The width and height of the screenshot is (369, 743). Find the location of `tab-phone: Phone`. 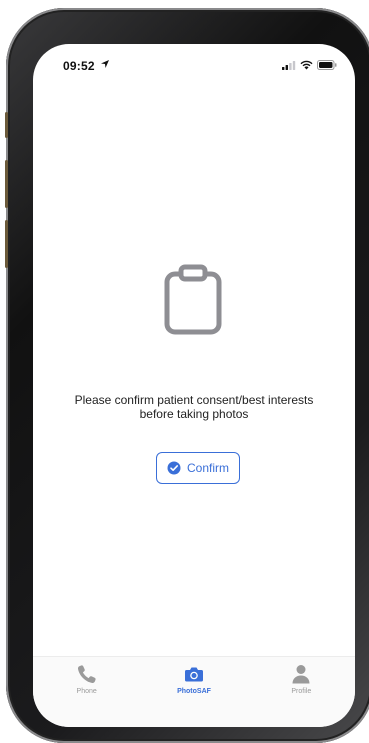

tab-phone: Phone is located at coordinates (86, 692).